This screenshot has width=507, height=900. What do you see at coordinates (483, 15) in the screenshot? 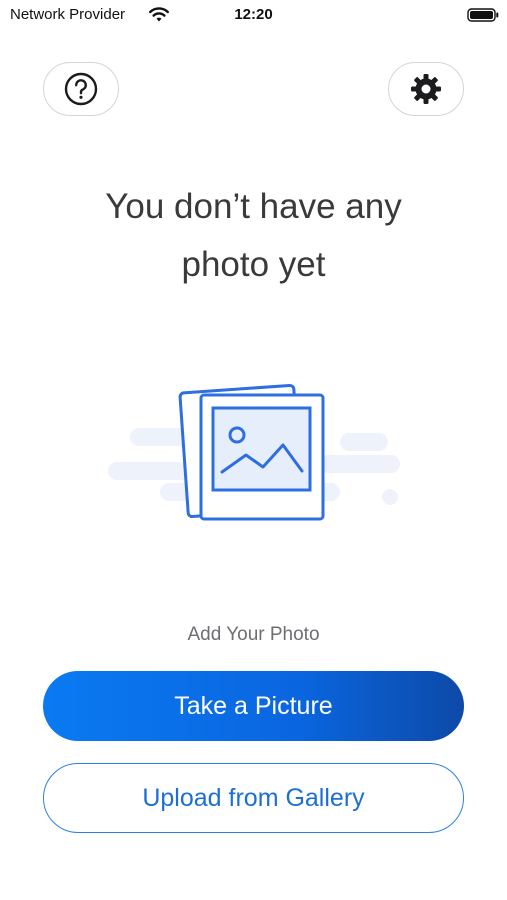
I see `battery-icon` at bounding box center [483, 15].